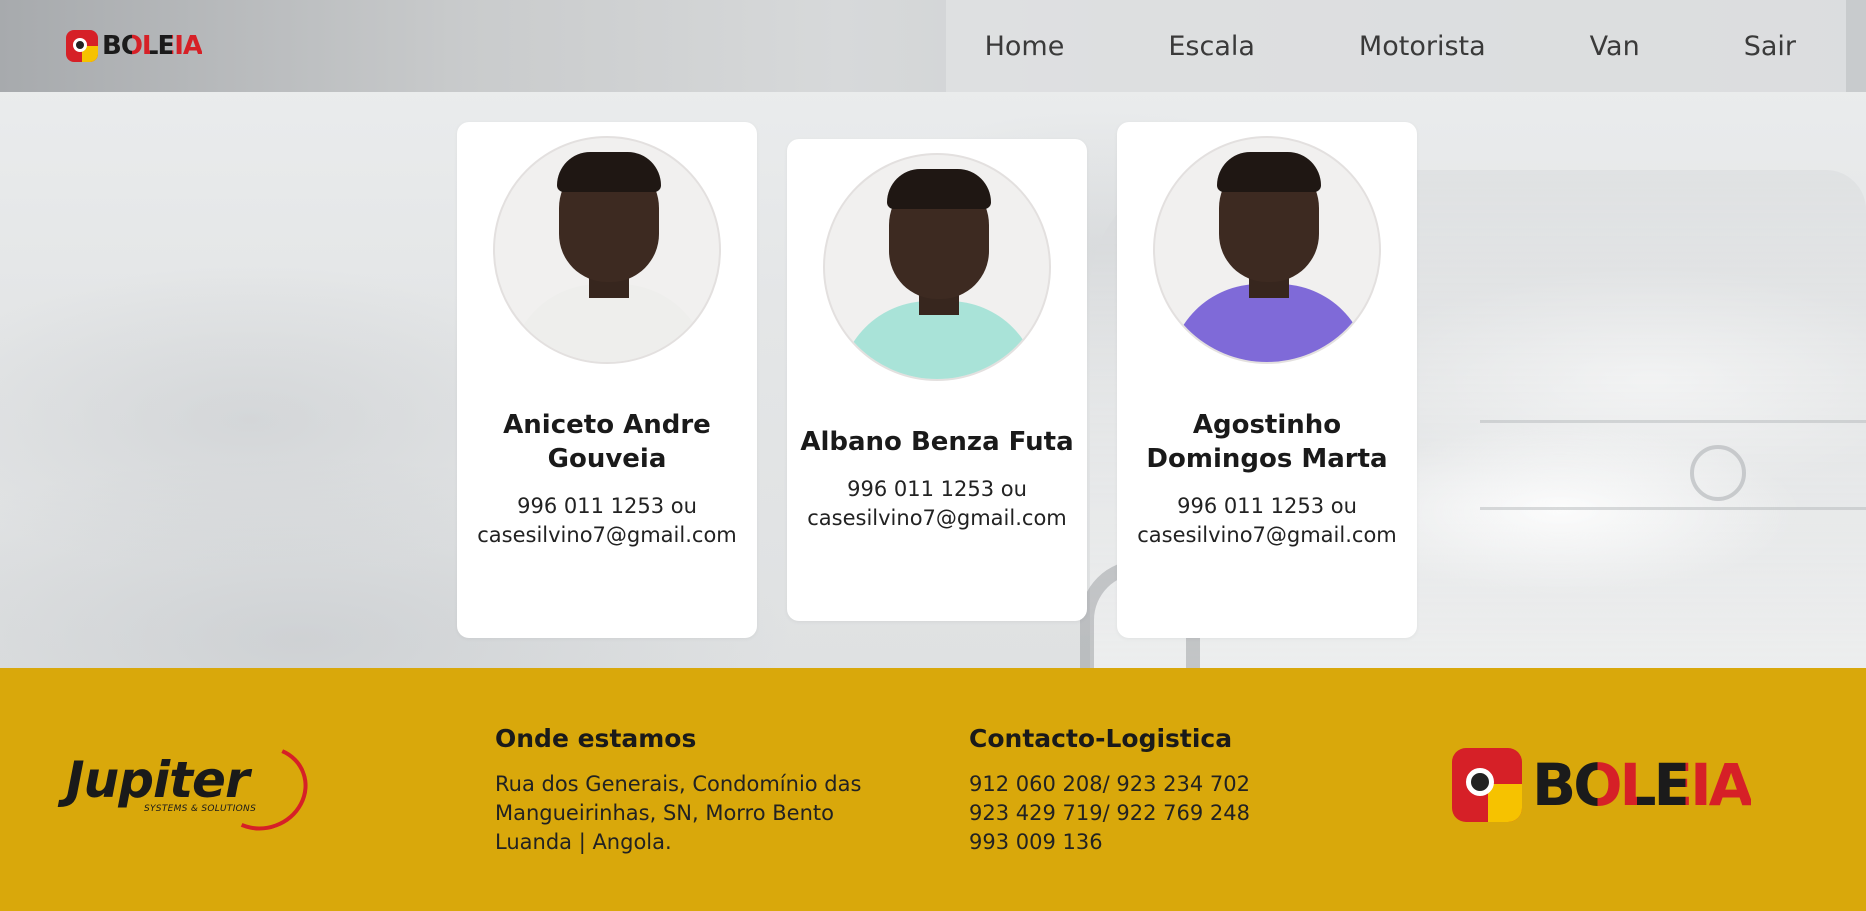 This screenshot has width=1866, height=911. What do you see at coordinates (1211, 46) in the screenshot?
I see `nav-escala: Escala` at bounding box center [1211, 46].